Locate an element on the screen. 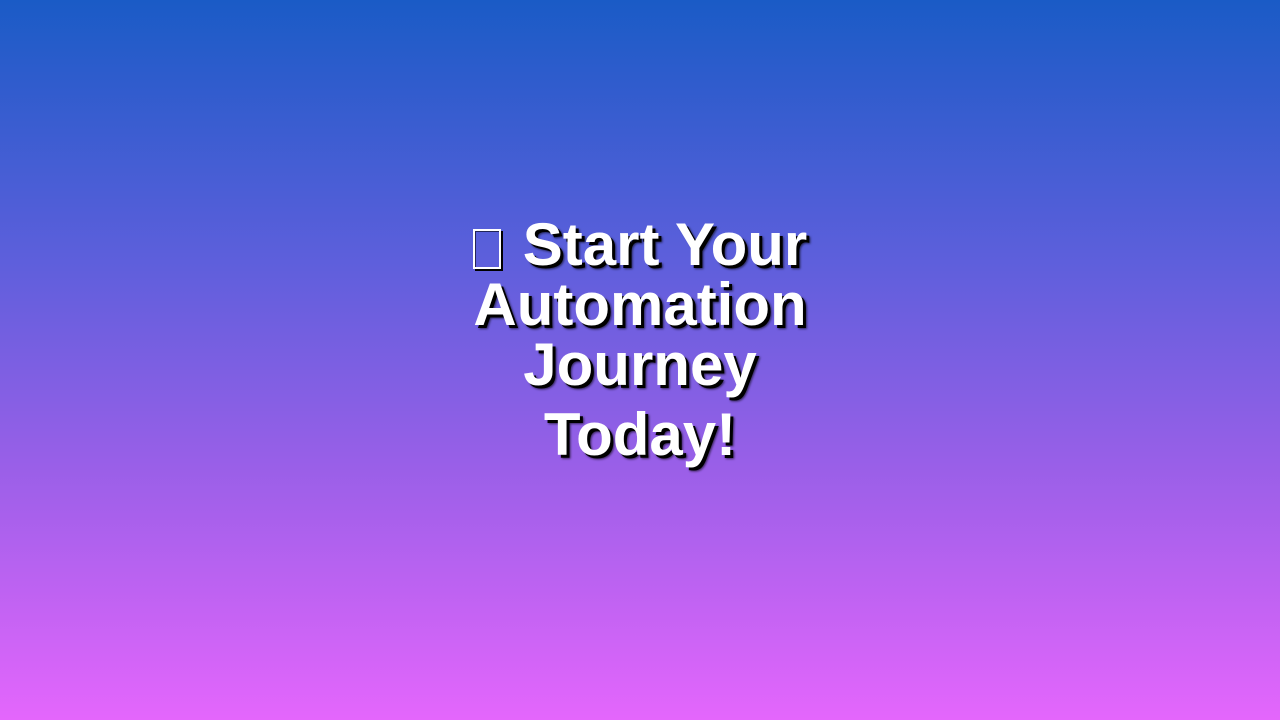 The width and height of the screenshot is (1280, 720). headline-line-1: Start Your is located at coordinates (640, 244).